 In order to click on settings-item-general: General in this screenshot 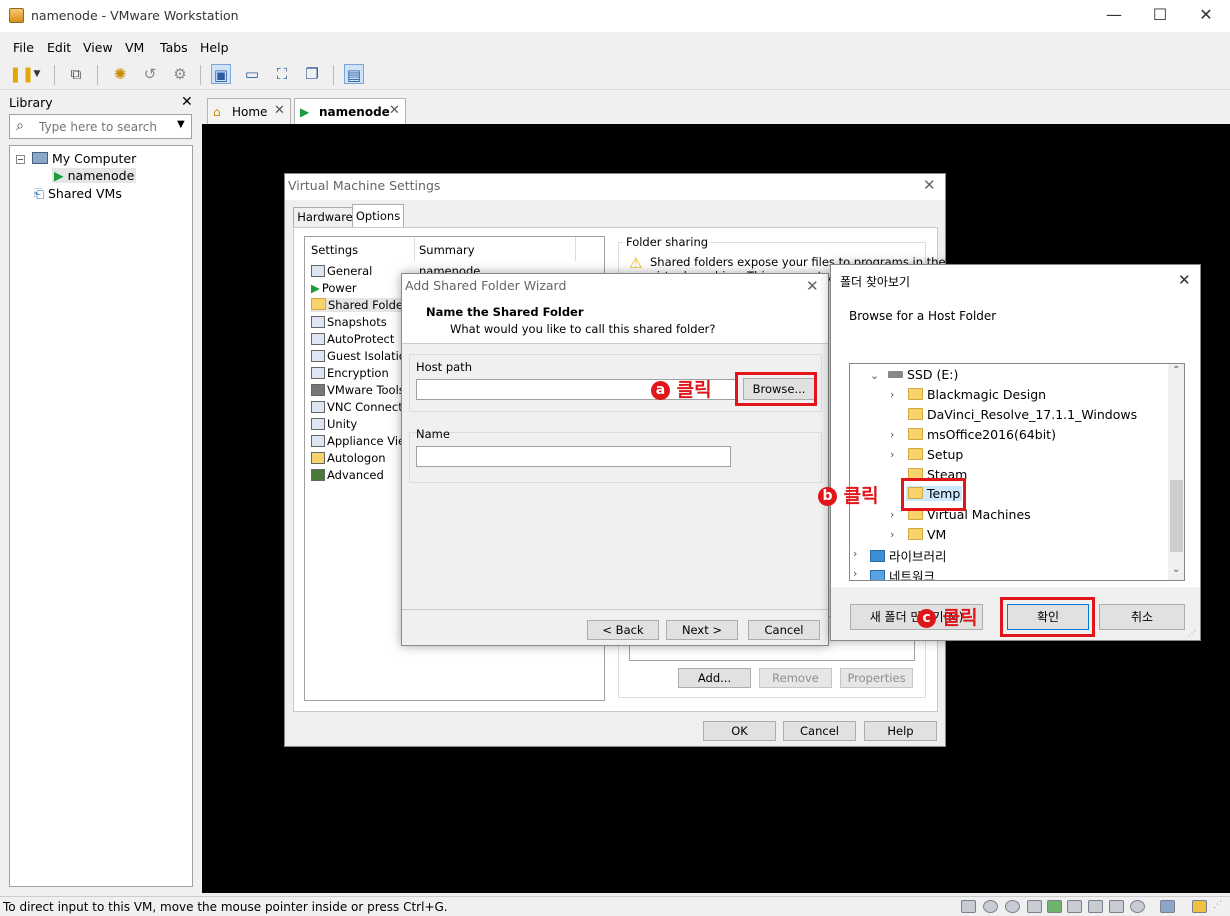, I will do `click(341, 271)`.